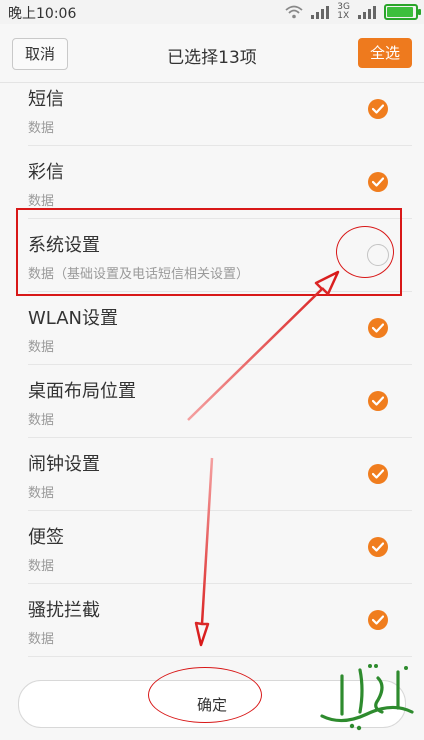  What do you see at coordinates (205, 695) in the screenshot?
I see `annotation-circle-confirm` at bounding box center [205, 695].